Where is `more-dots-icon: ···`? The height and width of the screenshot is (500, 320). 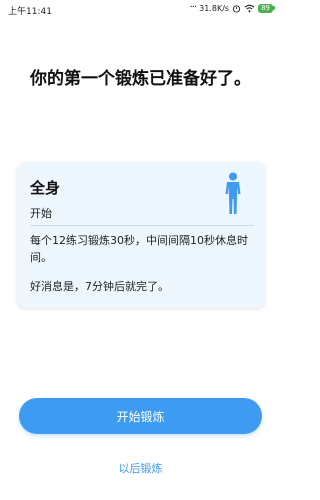
more-dots-icon: ··· is located at coordinates (193, 7).